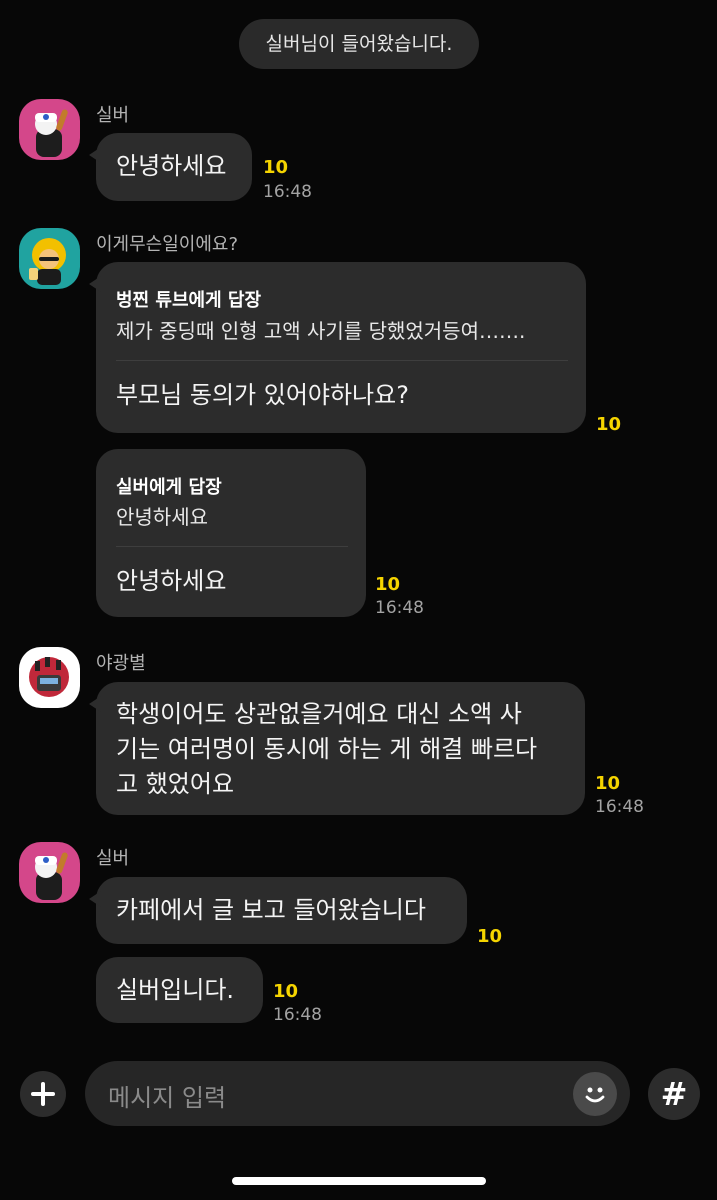  I want to click on home-indicator, so click(359, 1181).